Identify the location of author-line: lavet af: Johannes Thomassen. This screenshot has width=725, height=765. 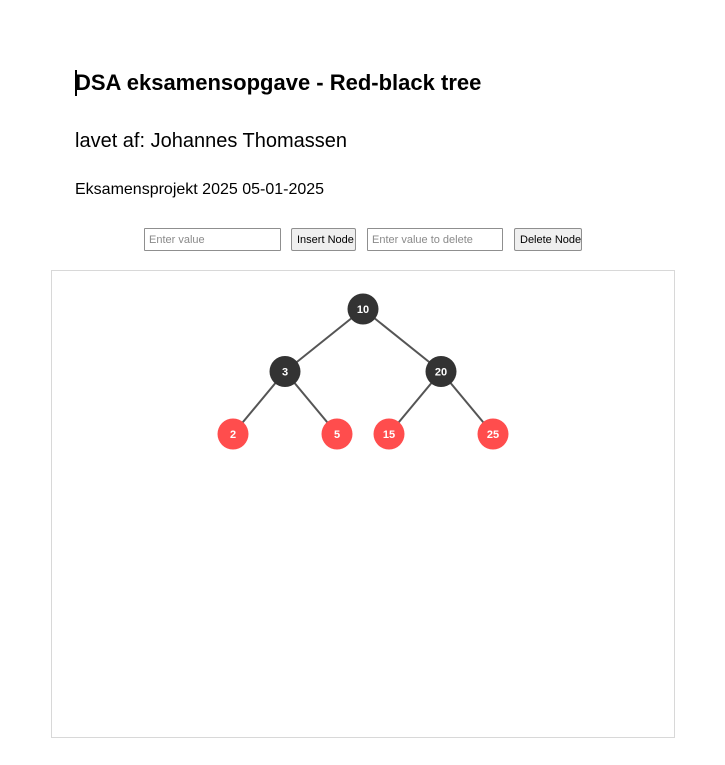
(211, 141).